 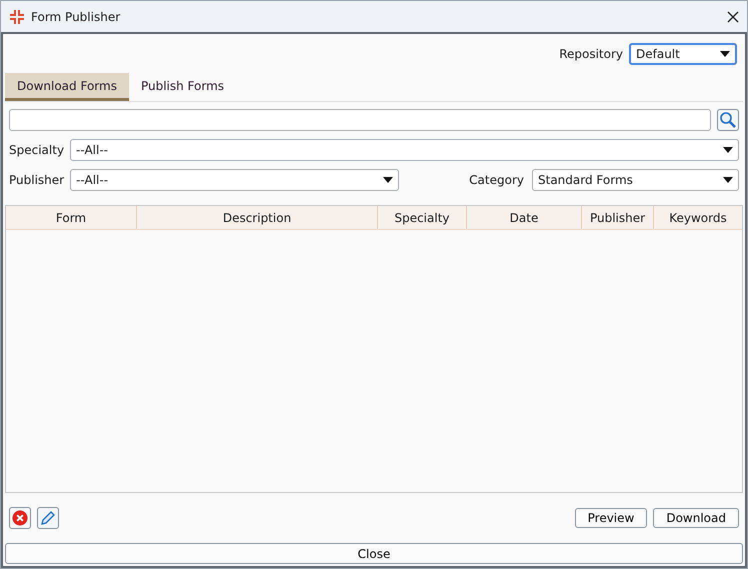 I want to click on action-button: Preview, so click(x=611, y=518).